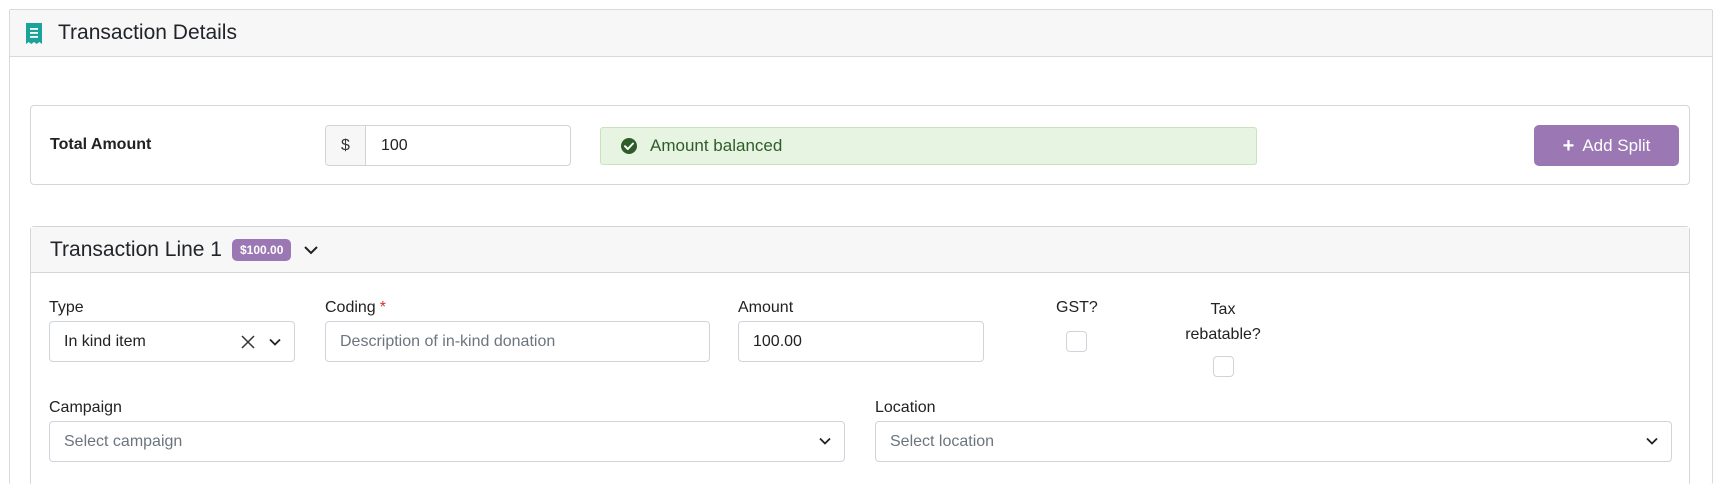 The image size is (1714, 484). Describe the element at coordinates (346, 145) in the screenshot. I see `currency-prefix: $` at that location.